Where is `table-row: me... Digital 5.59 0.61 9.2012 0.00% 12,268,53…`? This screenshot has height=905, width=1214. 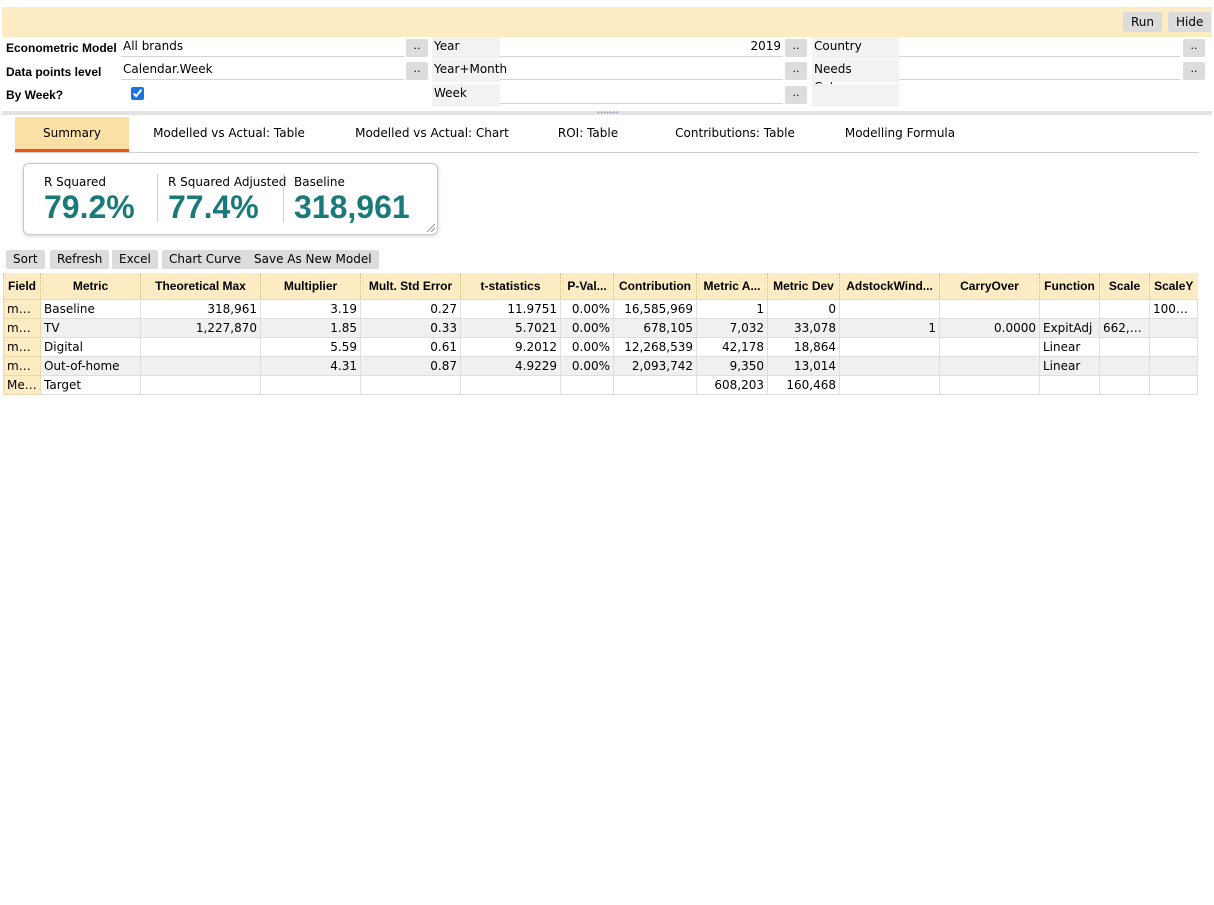 table-row: me... Digital 5.59 0.61 9.2012 0.00% 12,268,53… is located at coordinates (600, 346).